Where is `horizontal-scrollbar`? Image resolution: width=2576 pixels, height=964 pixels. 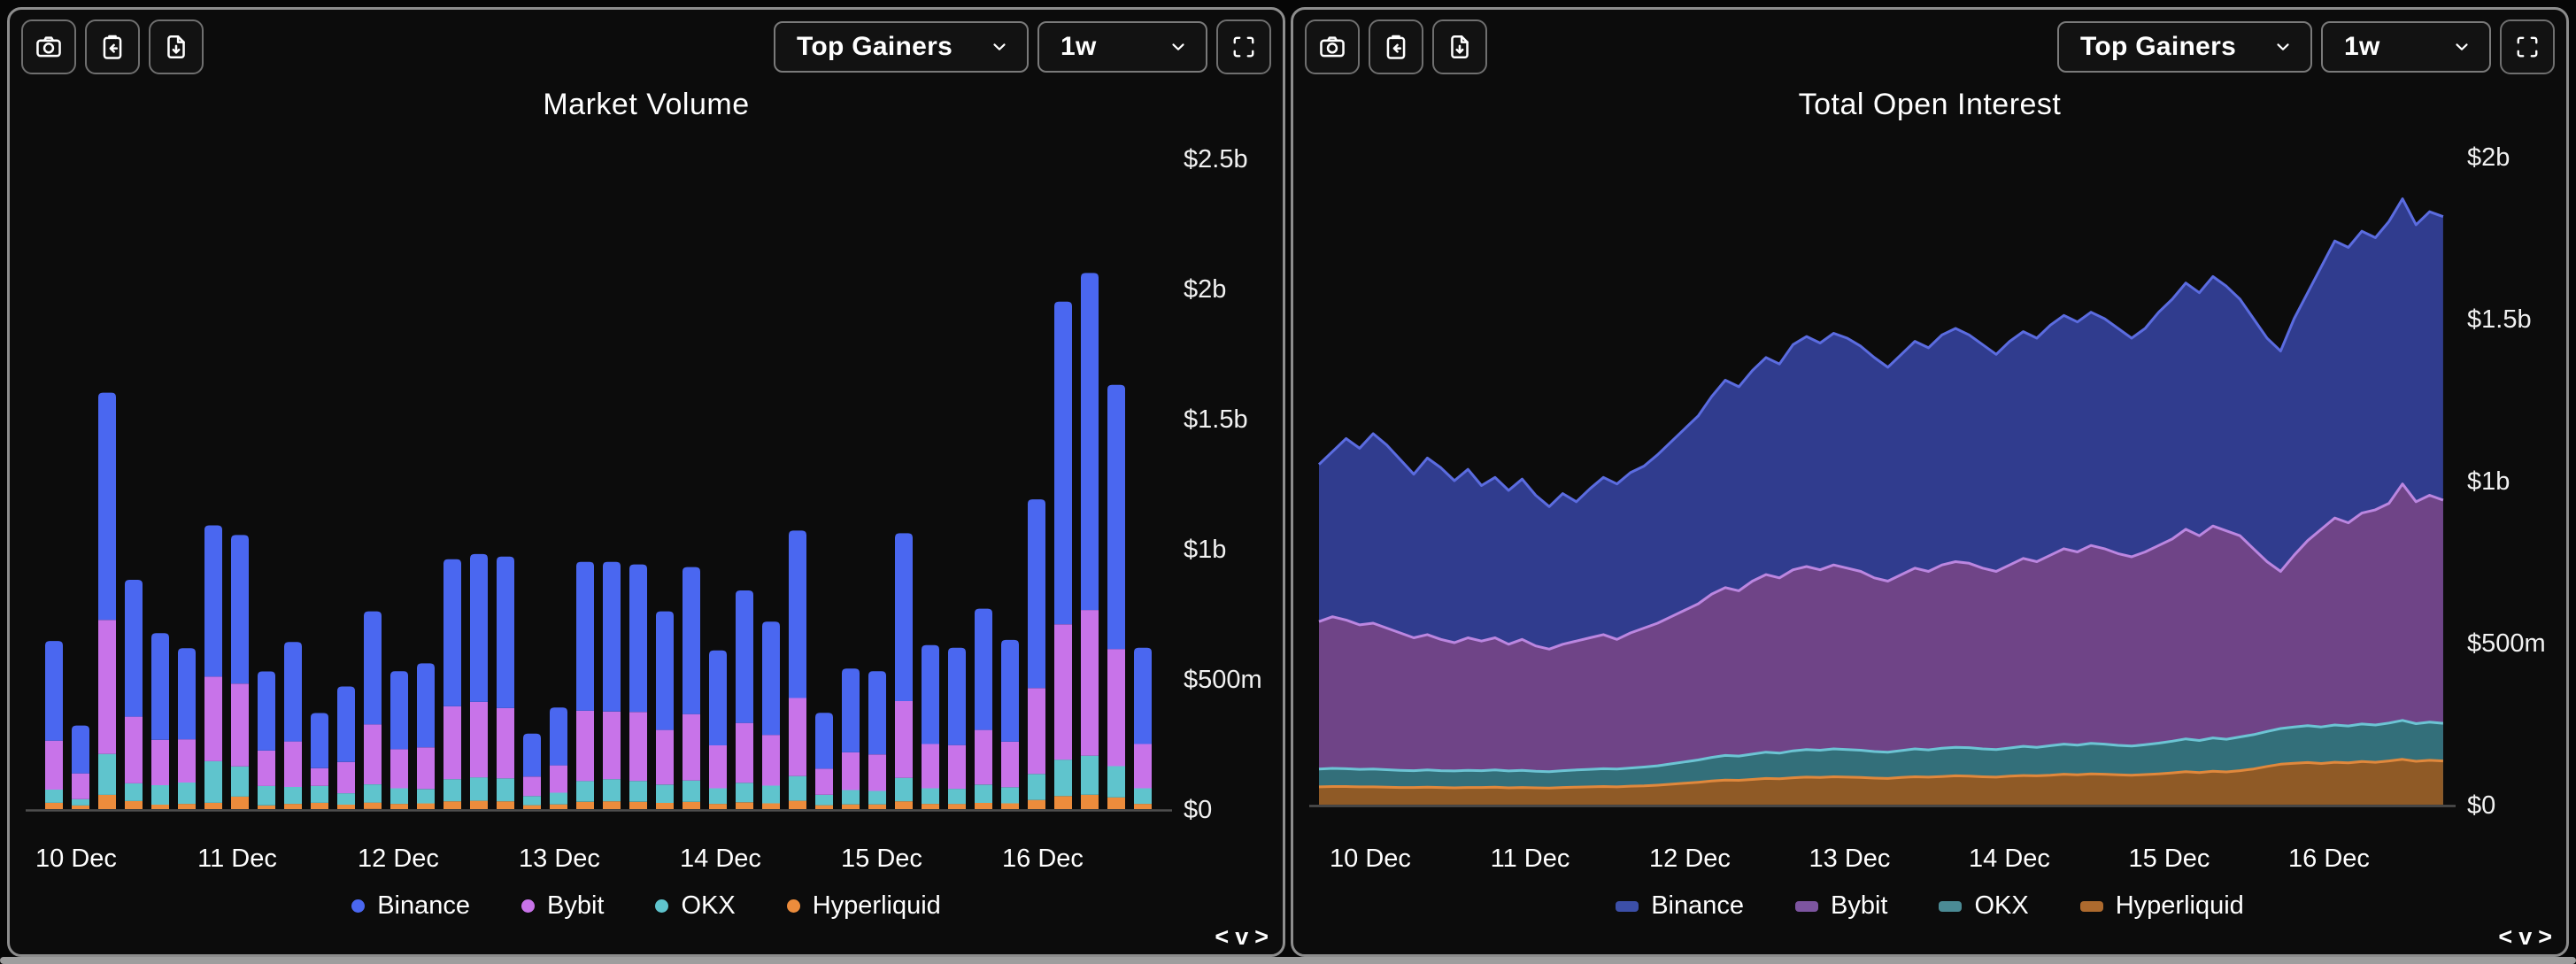
horizontal-scrollbar is located at coordinates (1288, 960).